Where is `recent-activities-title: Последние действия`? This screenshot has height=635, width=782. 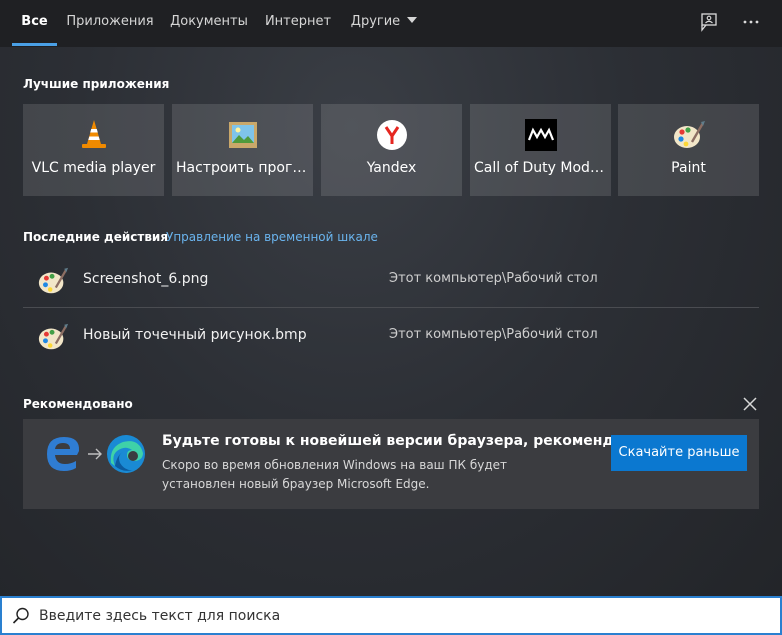 recent-activities-title: Последние действия is located at coordinates (96, 237).